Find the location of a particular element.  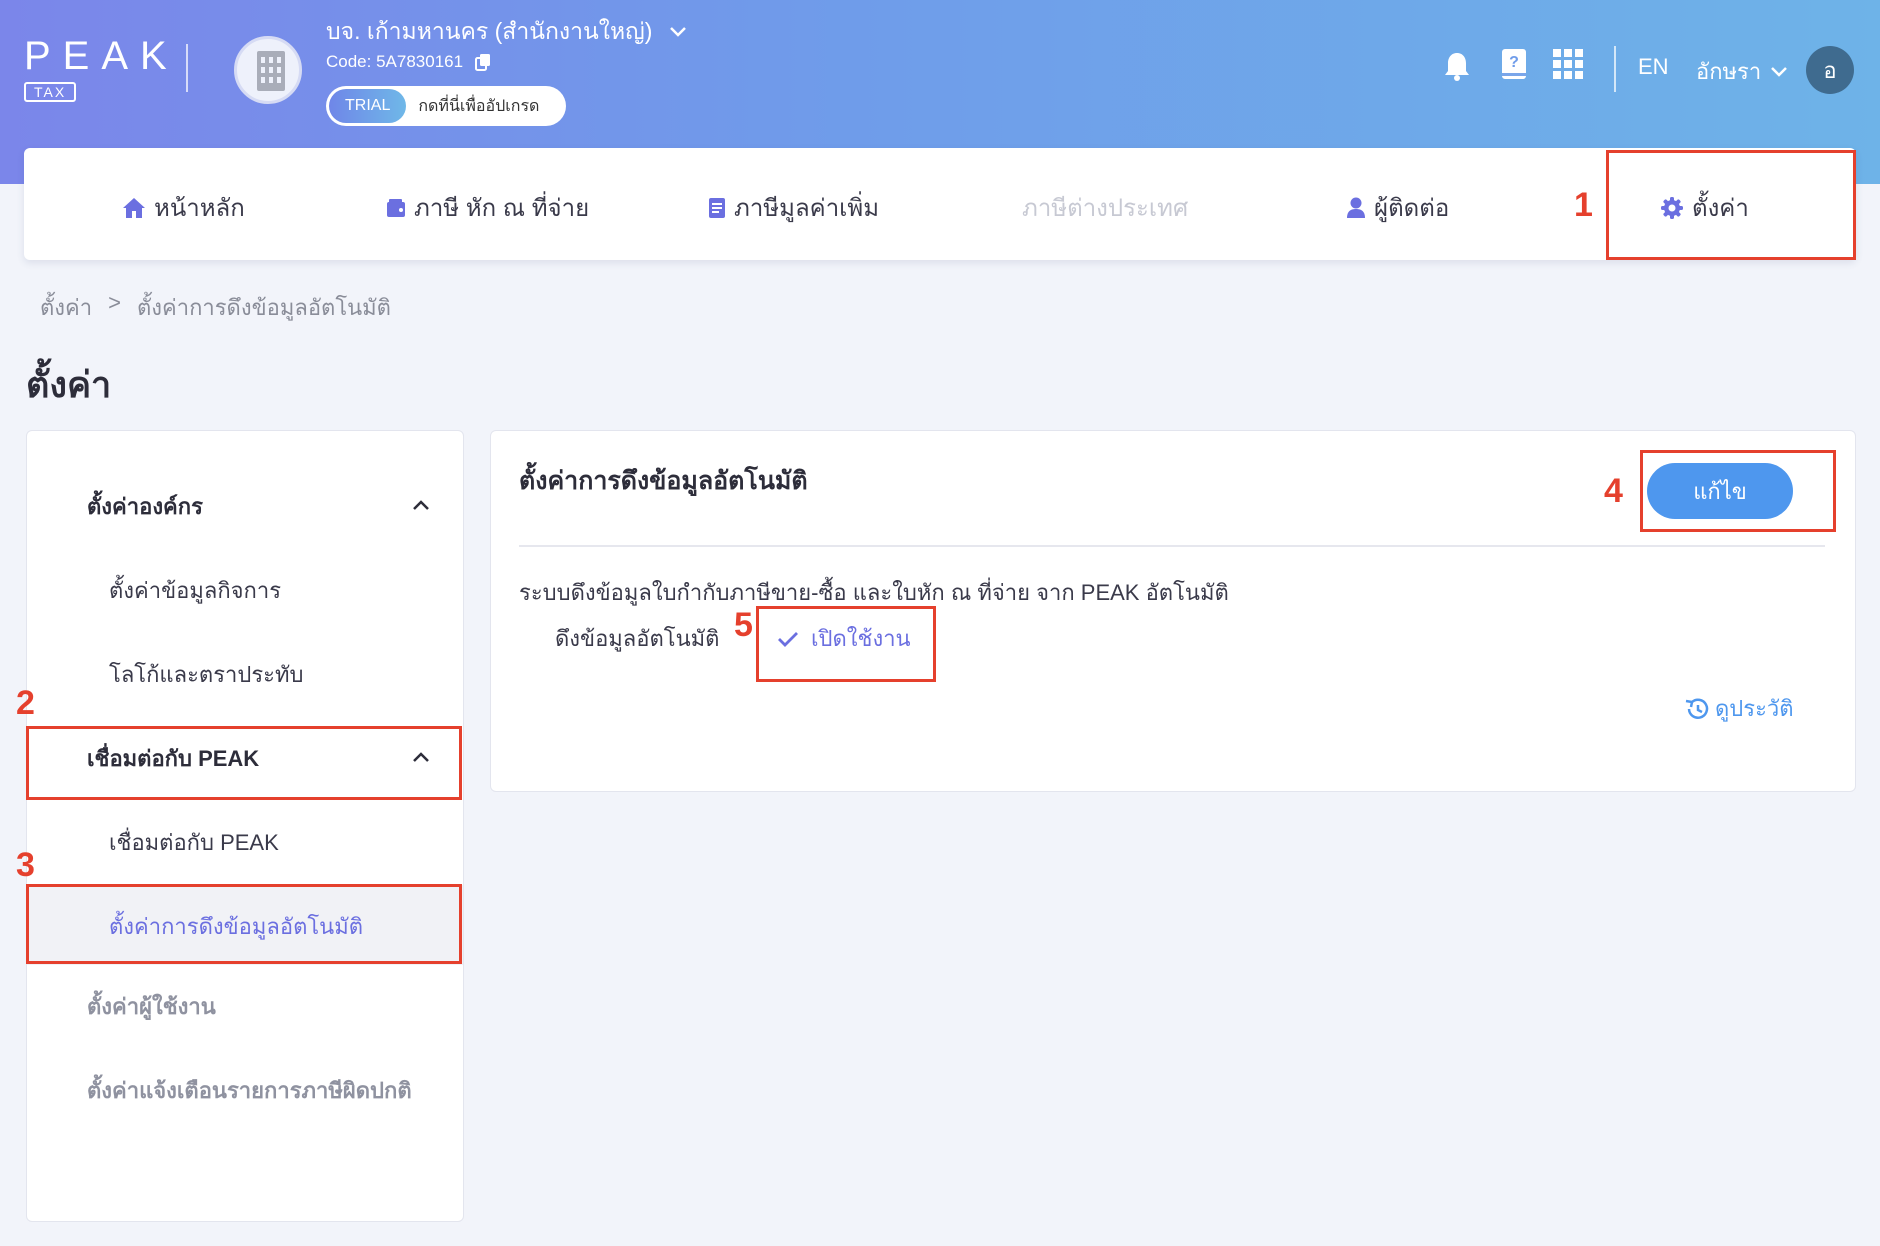

copy-icon is located at coordinates (483, 62).